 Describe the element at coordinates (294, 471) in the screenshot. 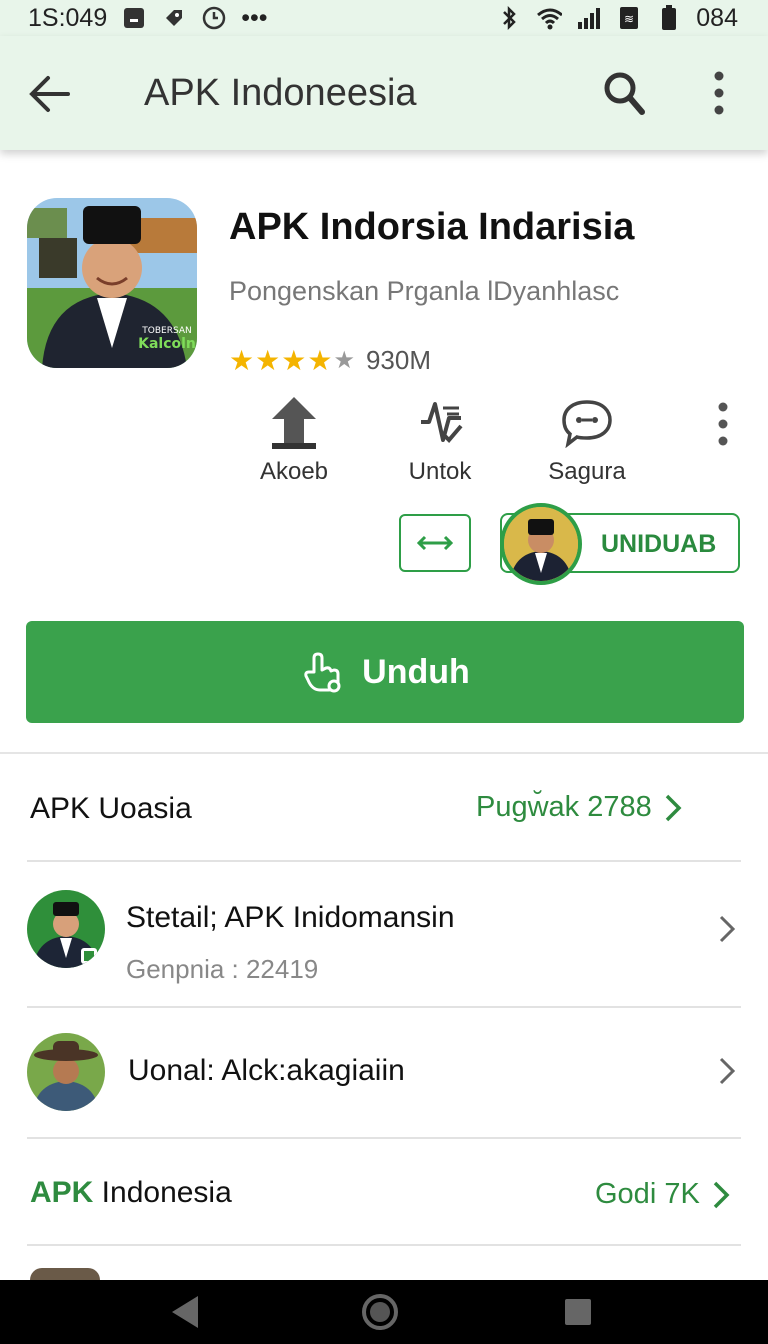

I see `action-label: Akoeb` at that location.